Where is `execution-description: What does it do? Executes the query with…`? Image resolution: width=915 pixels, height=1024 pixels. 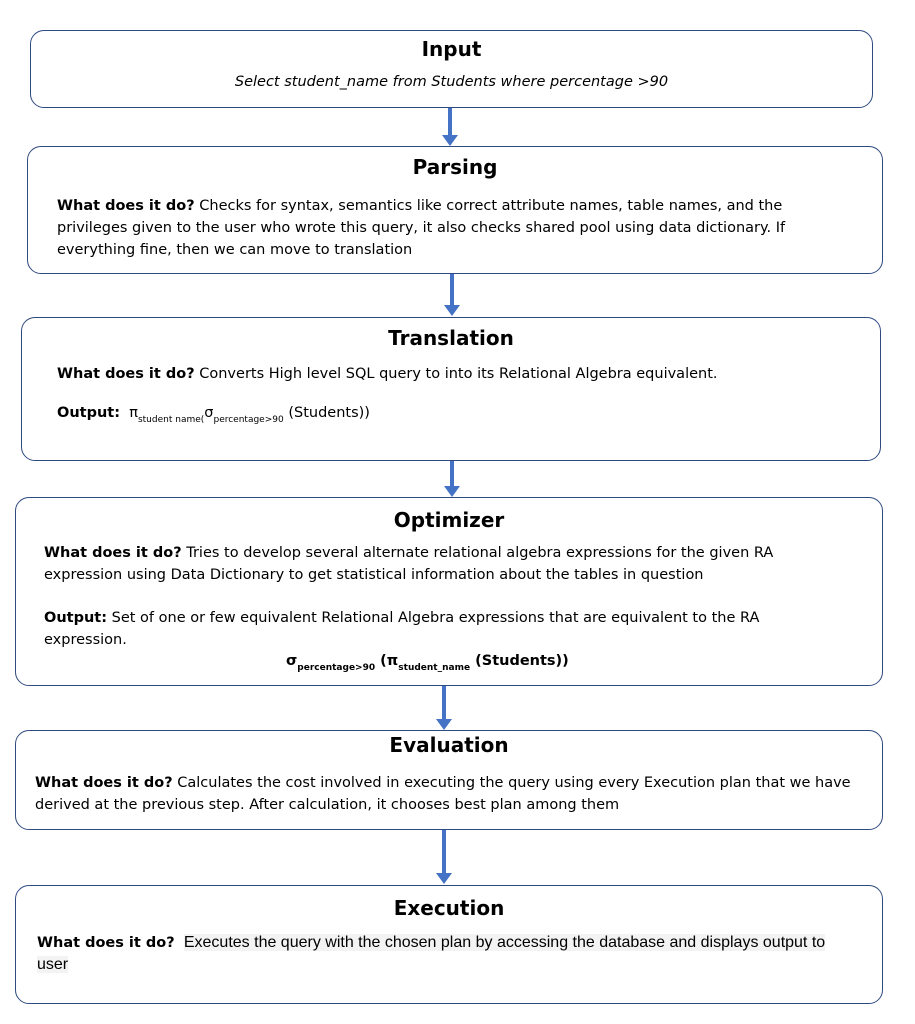 execution-description: What does it do? Executes the query with… is located at coordinates (431, 953).